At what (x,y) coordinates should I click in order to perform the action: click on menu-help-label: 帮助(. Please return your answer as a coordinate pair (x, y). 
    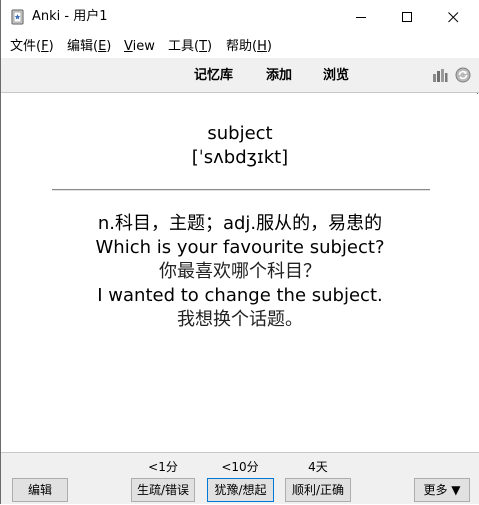
    Looking at the image, I should click on (242, 46).